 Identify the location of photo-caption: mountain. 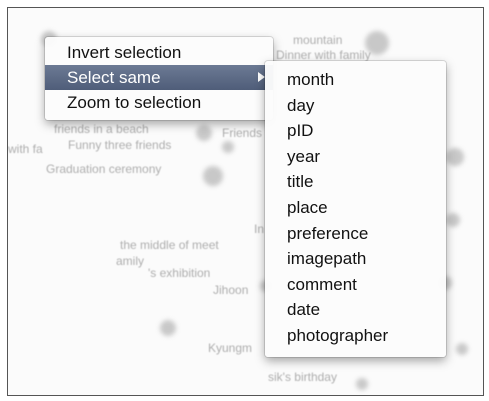
(318, 40).